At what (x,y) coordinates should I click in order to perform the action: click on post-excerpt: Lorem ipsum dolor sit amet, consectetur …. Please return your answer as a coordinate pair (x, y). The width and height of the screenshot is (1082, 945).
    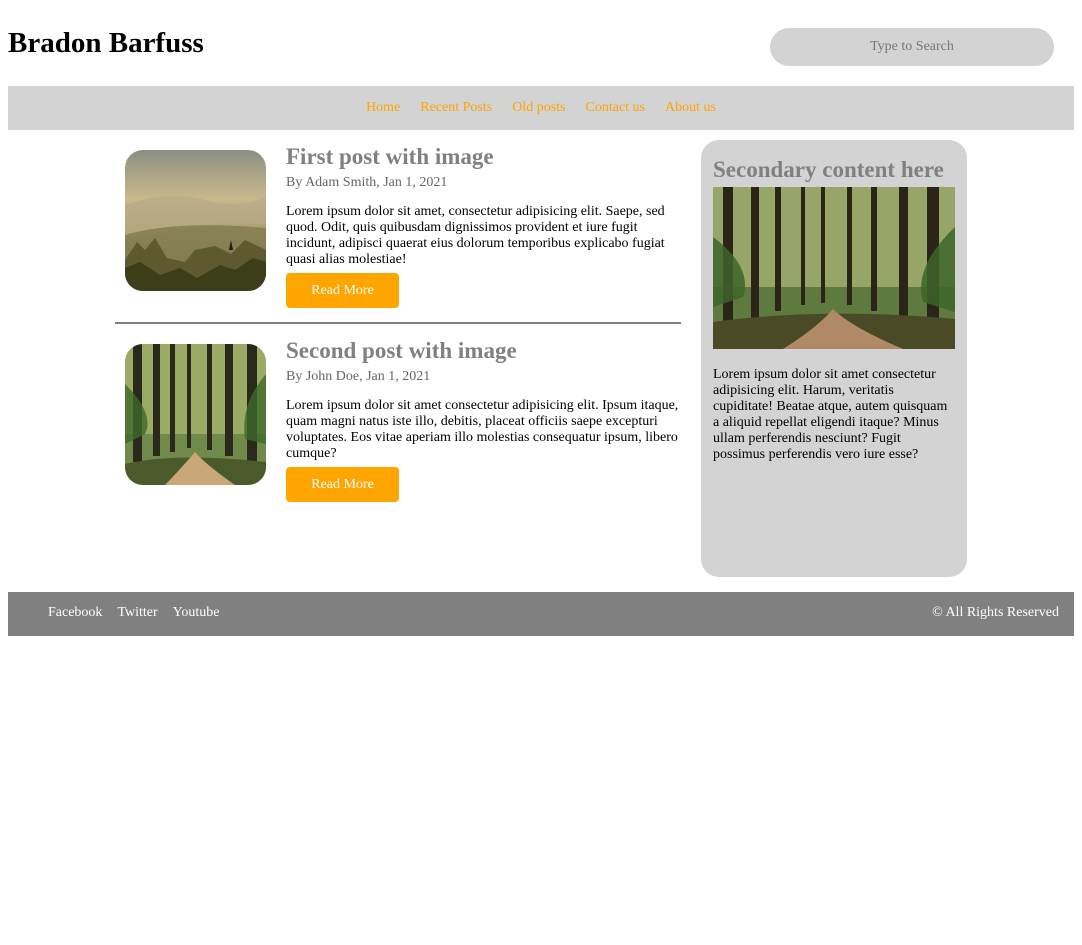
    Looking at the image, I should click on (475, 235).